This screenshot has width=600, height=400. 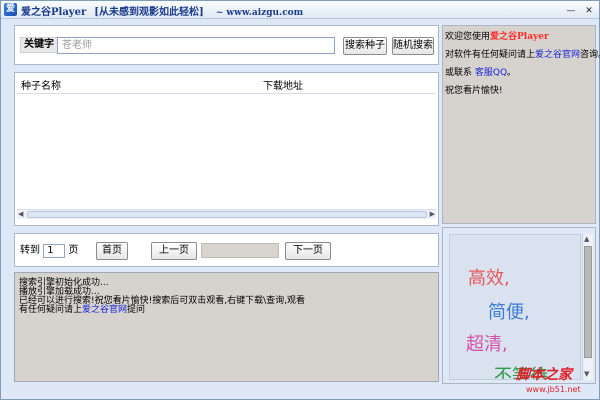 I want to click on app-url: ~ www.aizgu.com, so click(x=259, y=13).